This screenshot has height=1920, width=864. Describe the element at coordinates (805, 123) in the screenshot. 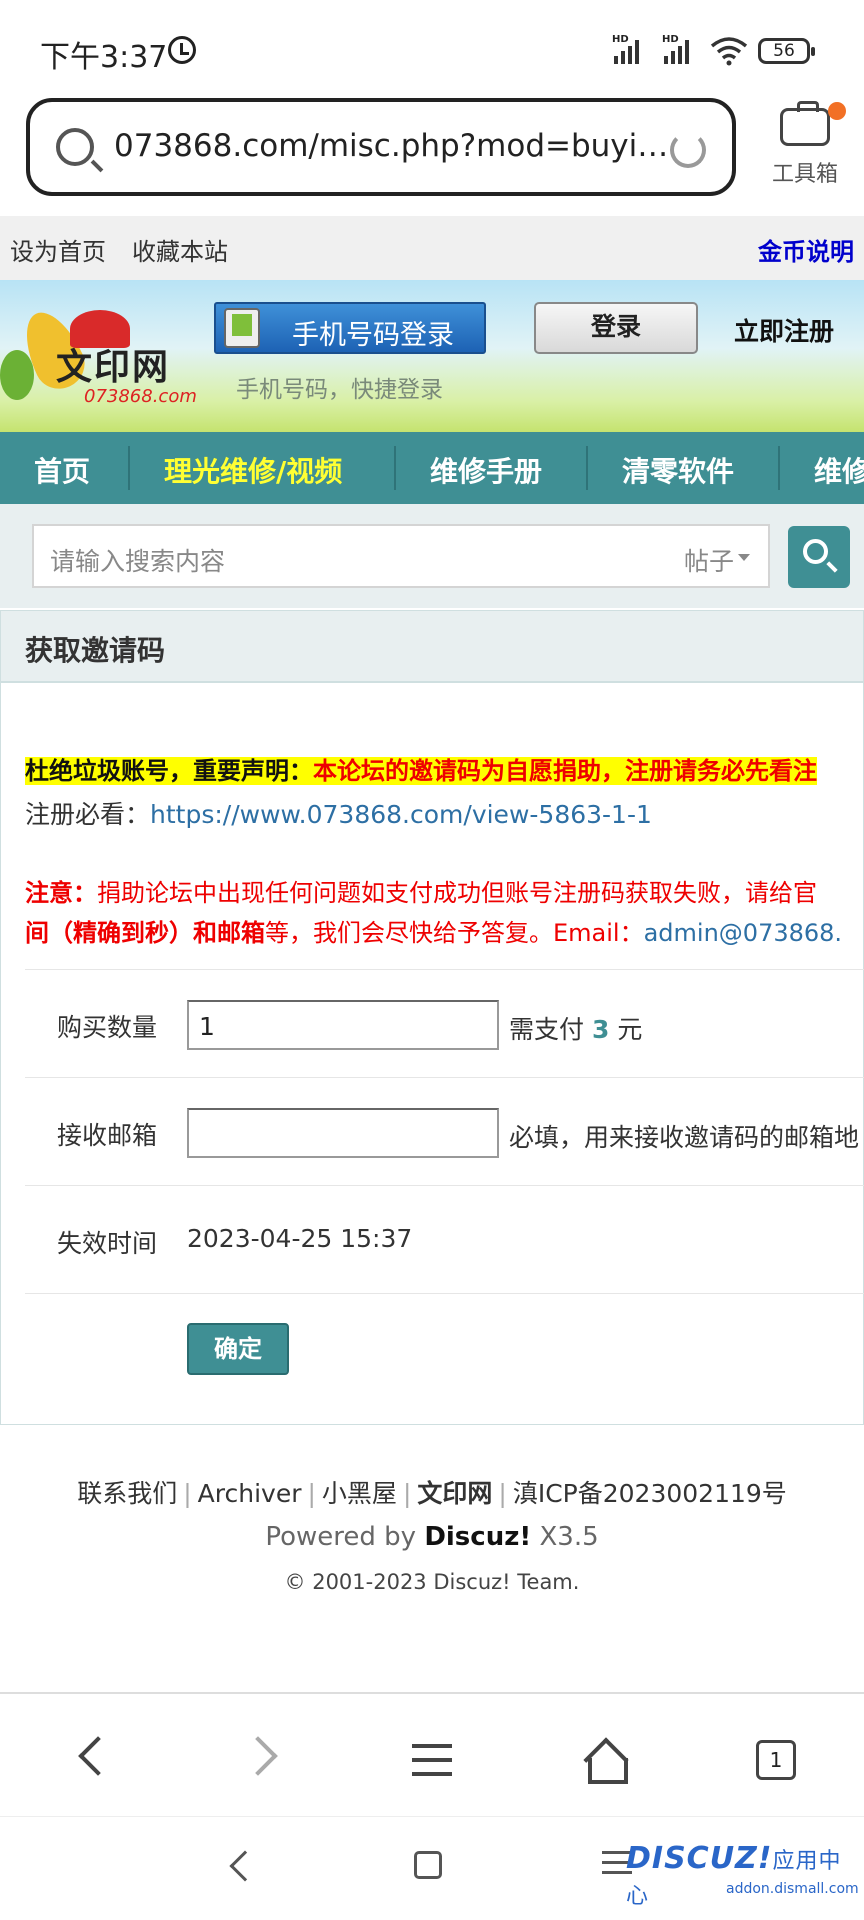

I see `briefcase-icon` at that location.